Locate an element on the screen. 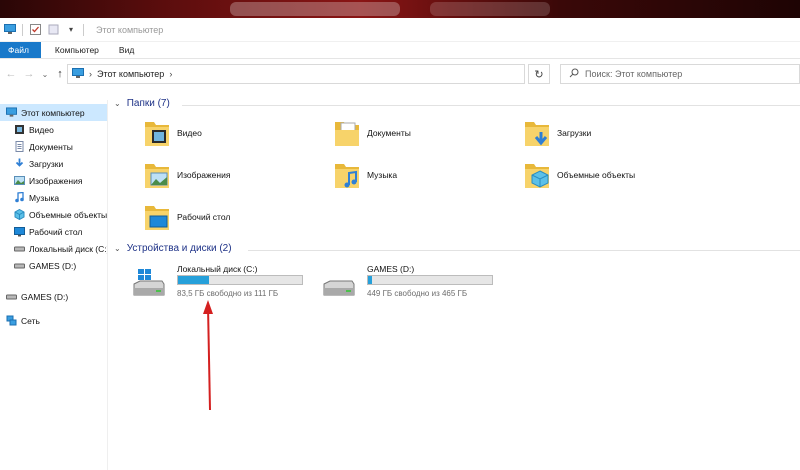  downloads-icon is located at coordinates (19, 163).